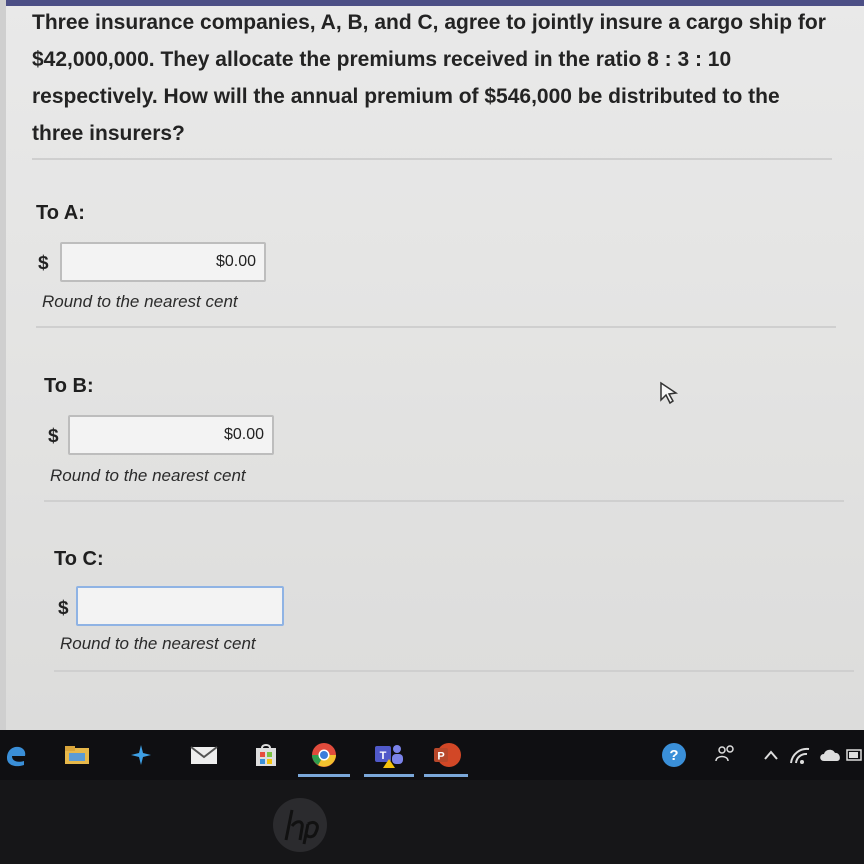 The width and height of the screenshot is (864, 864). Describe the element at coordinates (3, 365) in the screenshot. I see `left-edge` at that location.